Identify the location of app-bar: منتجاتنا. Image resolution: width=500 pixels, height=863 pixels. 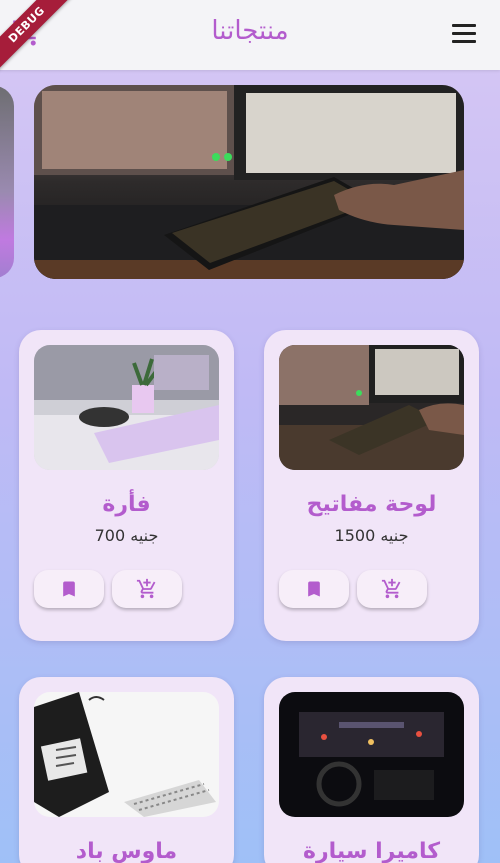
(250, 35).